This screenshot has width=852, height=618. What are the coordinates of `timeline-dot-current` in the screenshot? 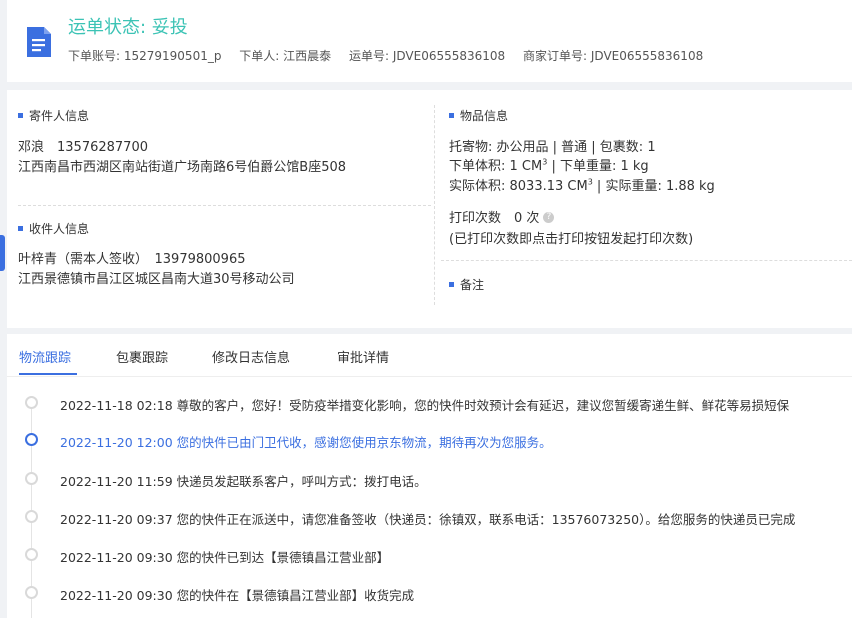 It's located at (31, 439).